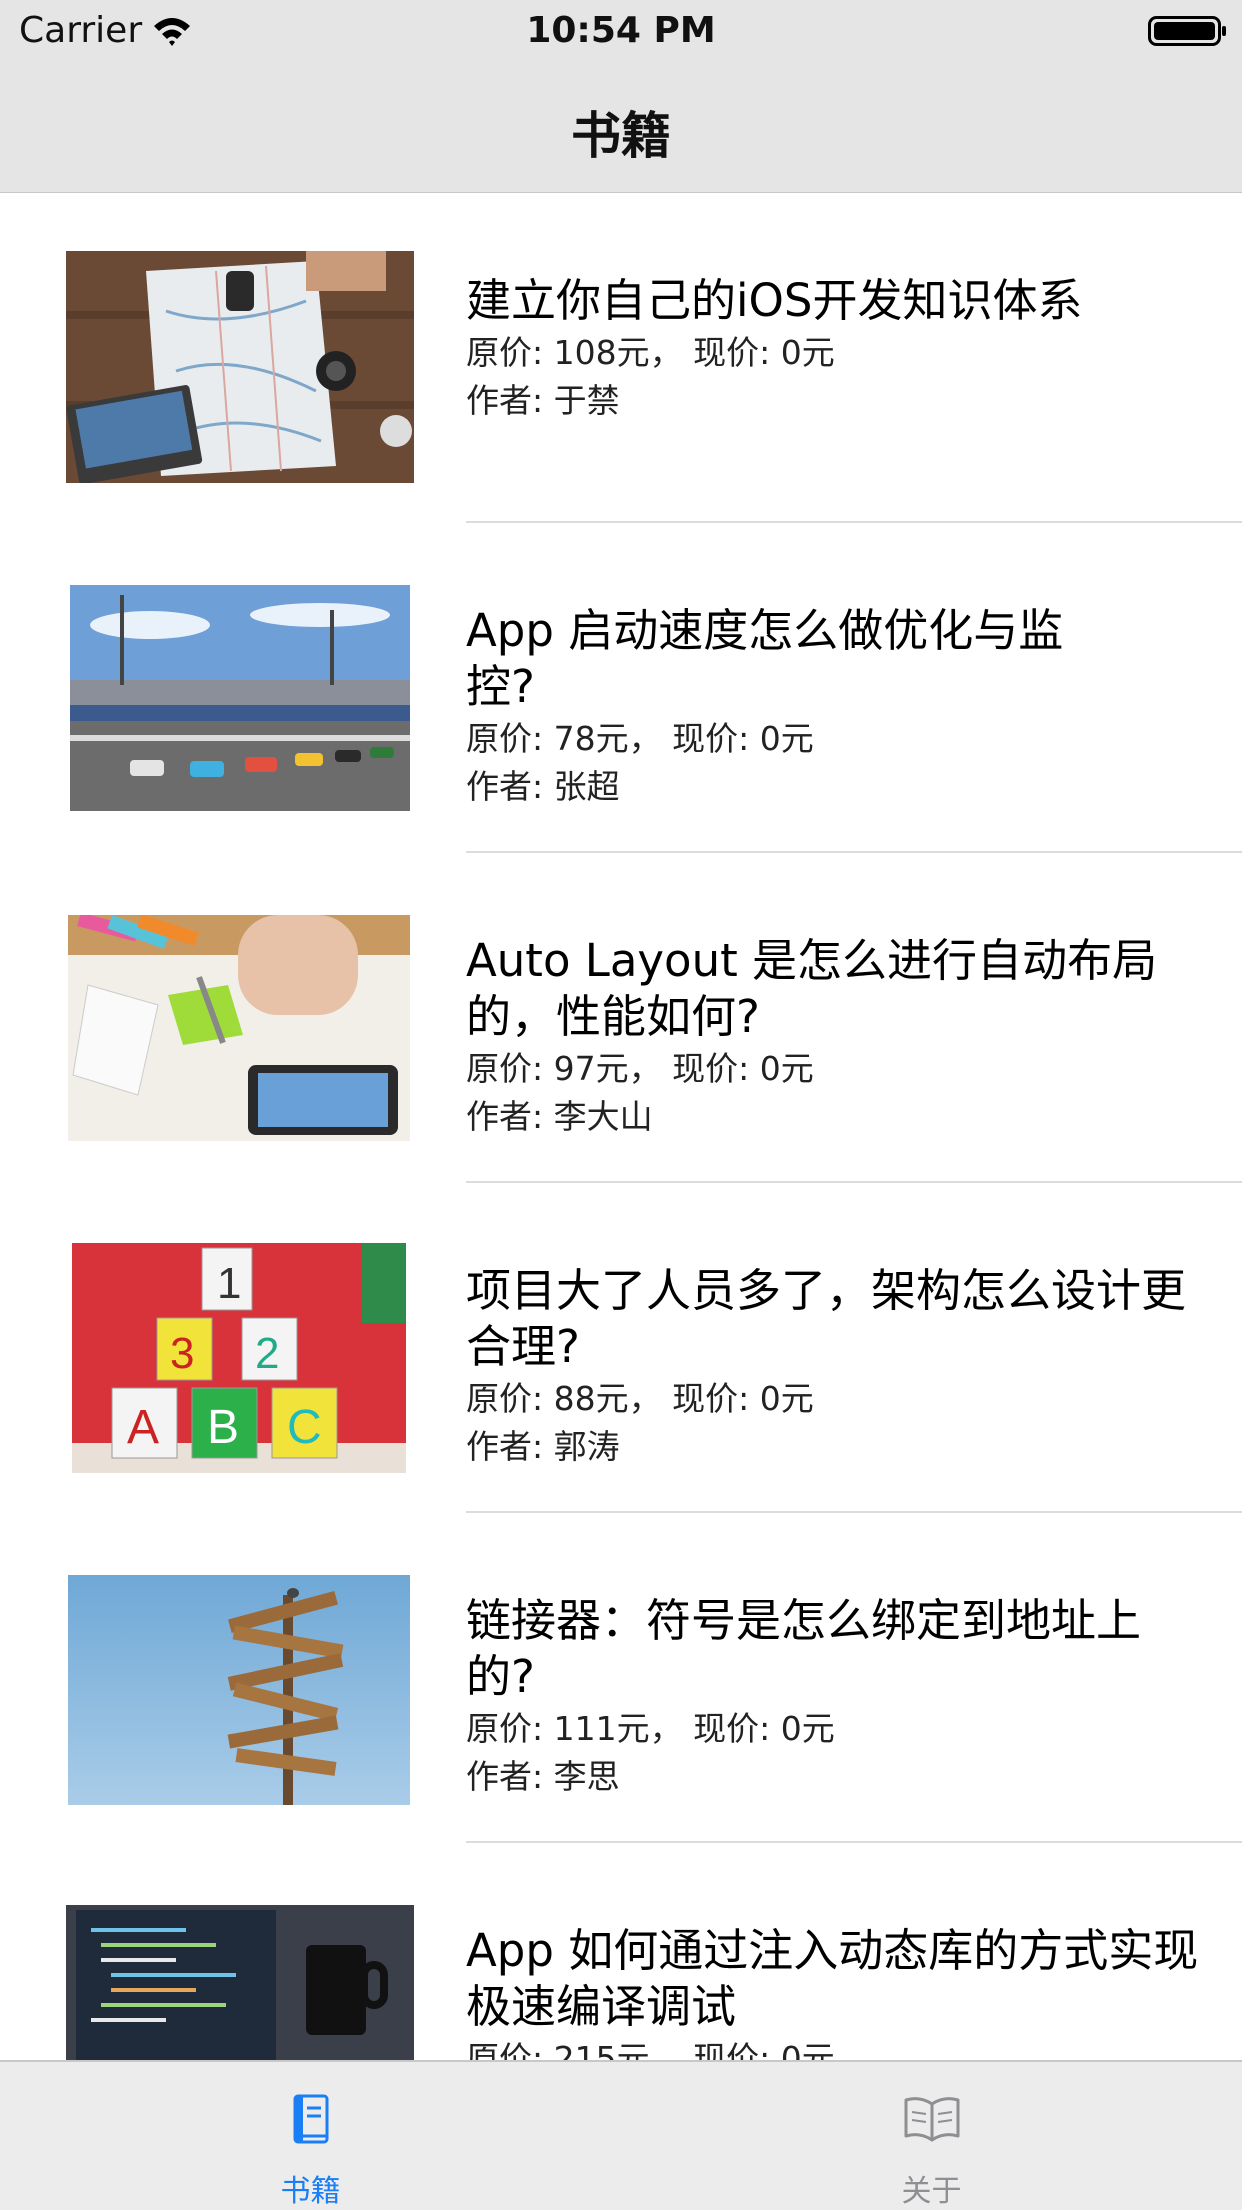 Image resolution: width=1242 pixels, height=2210 pixels. I want to click on book-author: 作者: 郭涛, so click(543, 1446).